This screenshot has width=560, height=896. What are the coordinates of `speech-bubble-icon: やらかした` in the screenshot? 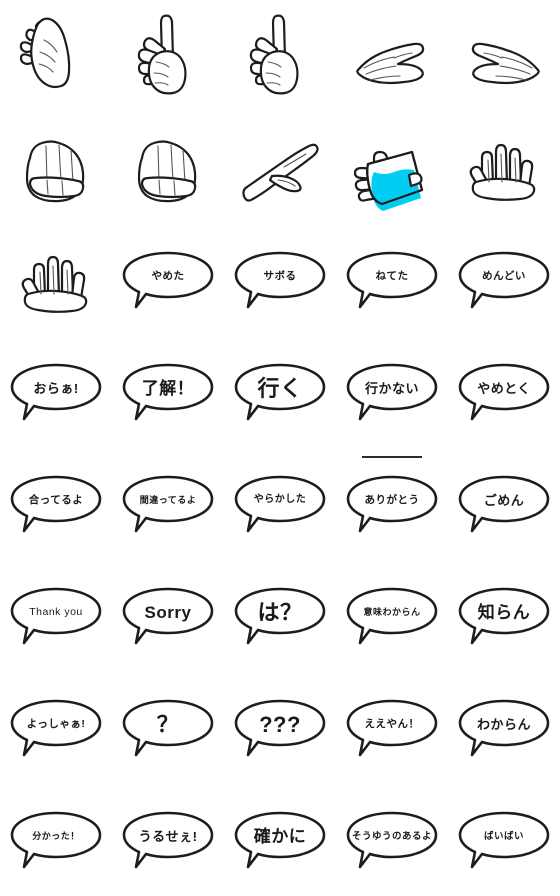 It's located at (280, 504).